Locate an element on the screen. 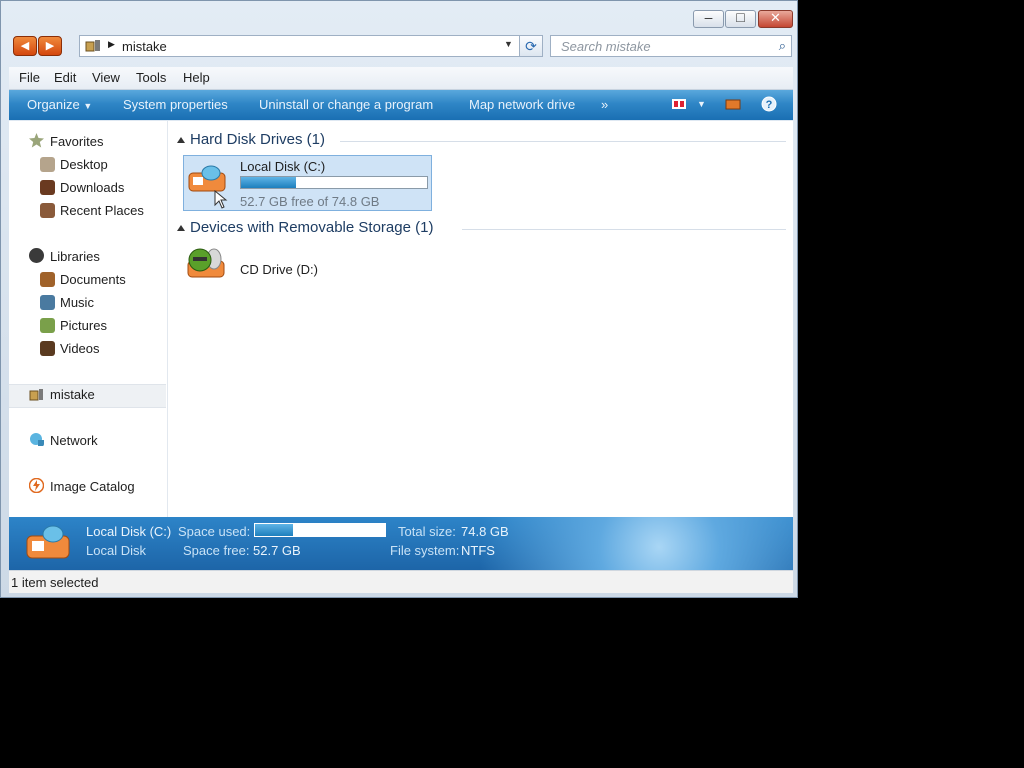  sidebar-item-recent-places: Recent Places is located at coordinates (102, 210).